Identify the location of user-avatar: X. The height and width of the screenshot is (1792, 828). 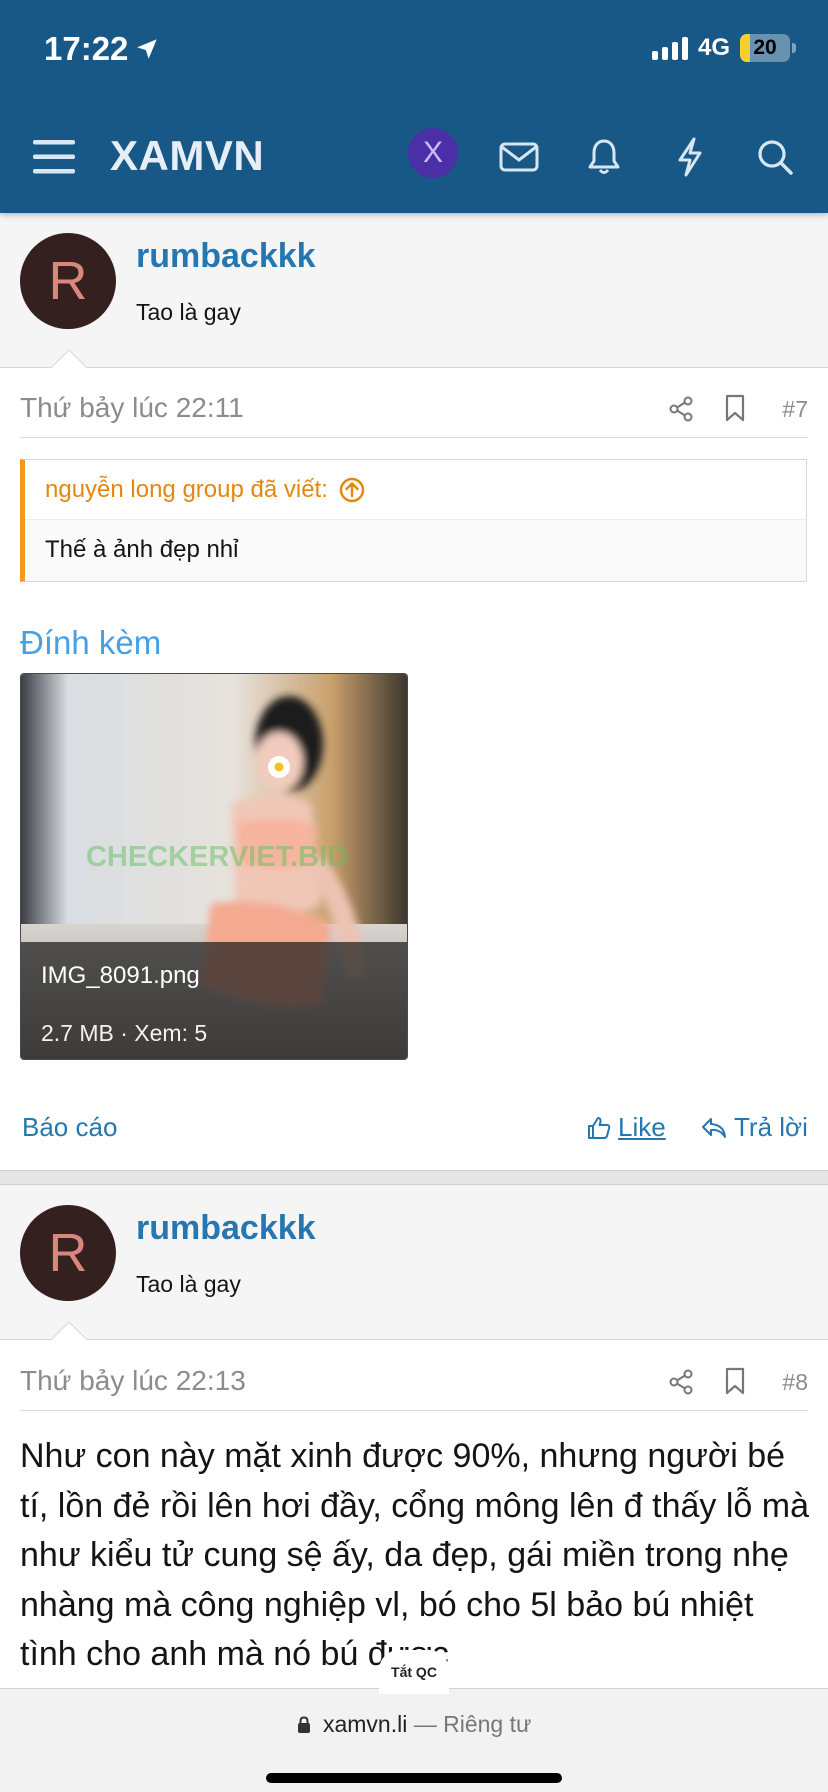
(433, 153).